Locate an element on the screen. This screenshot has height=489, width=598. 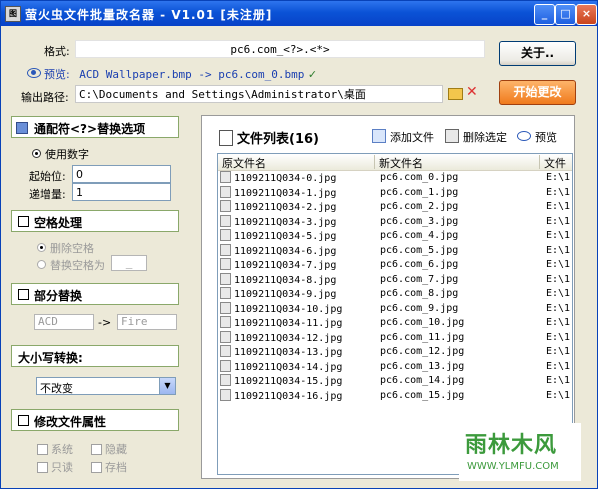
column-path: 文件 is located at coordinates (558, 162).